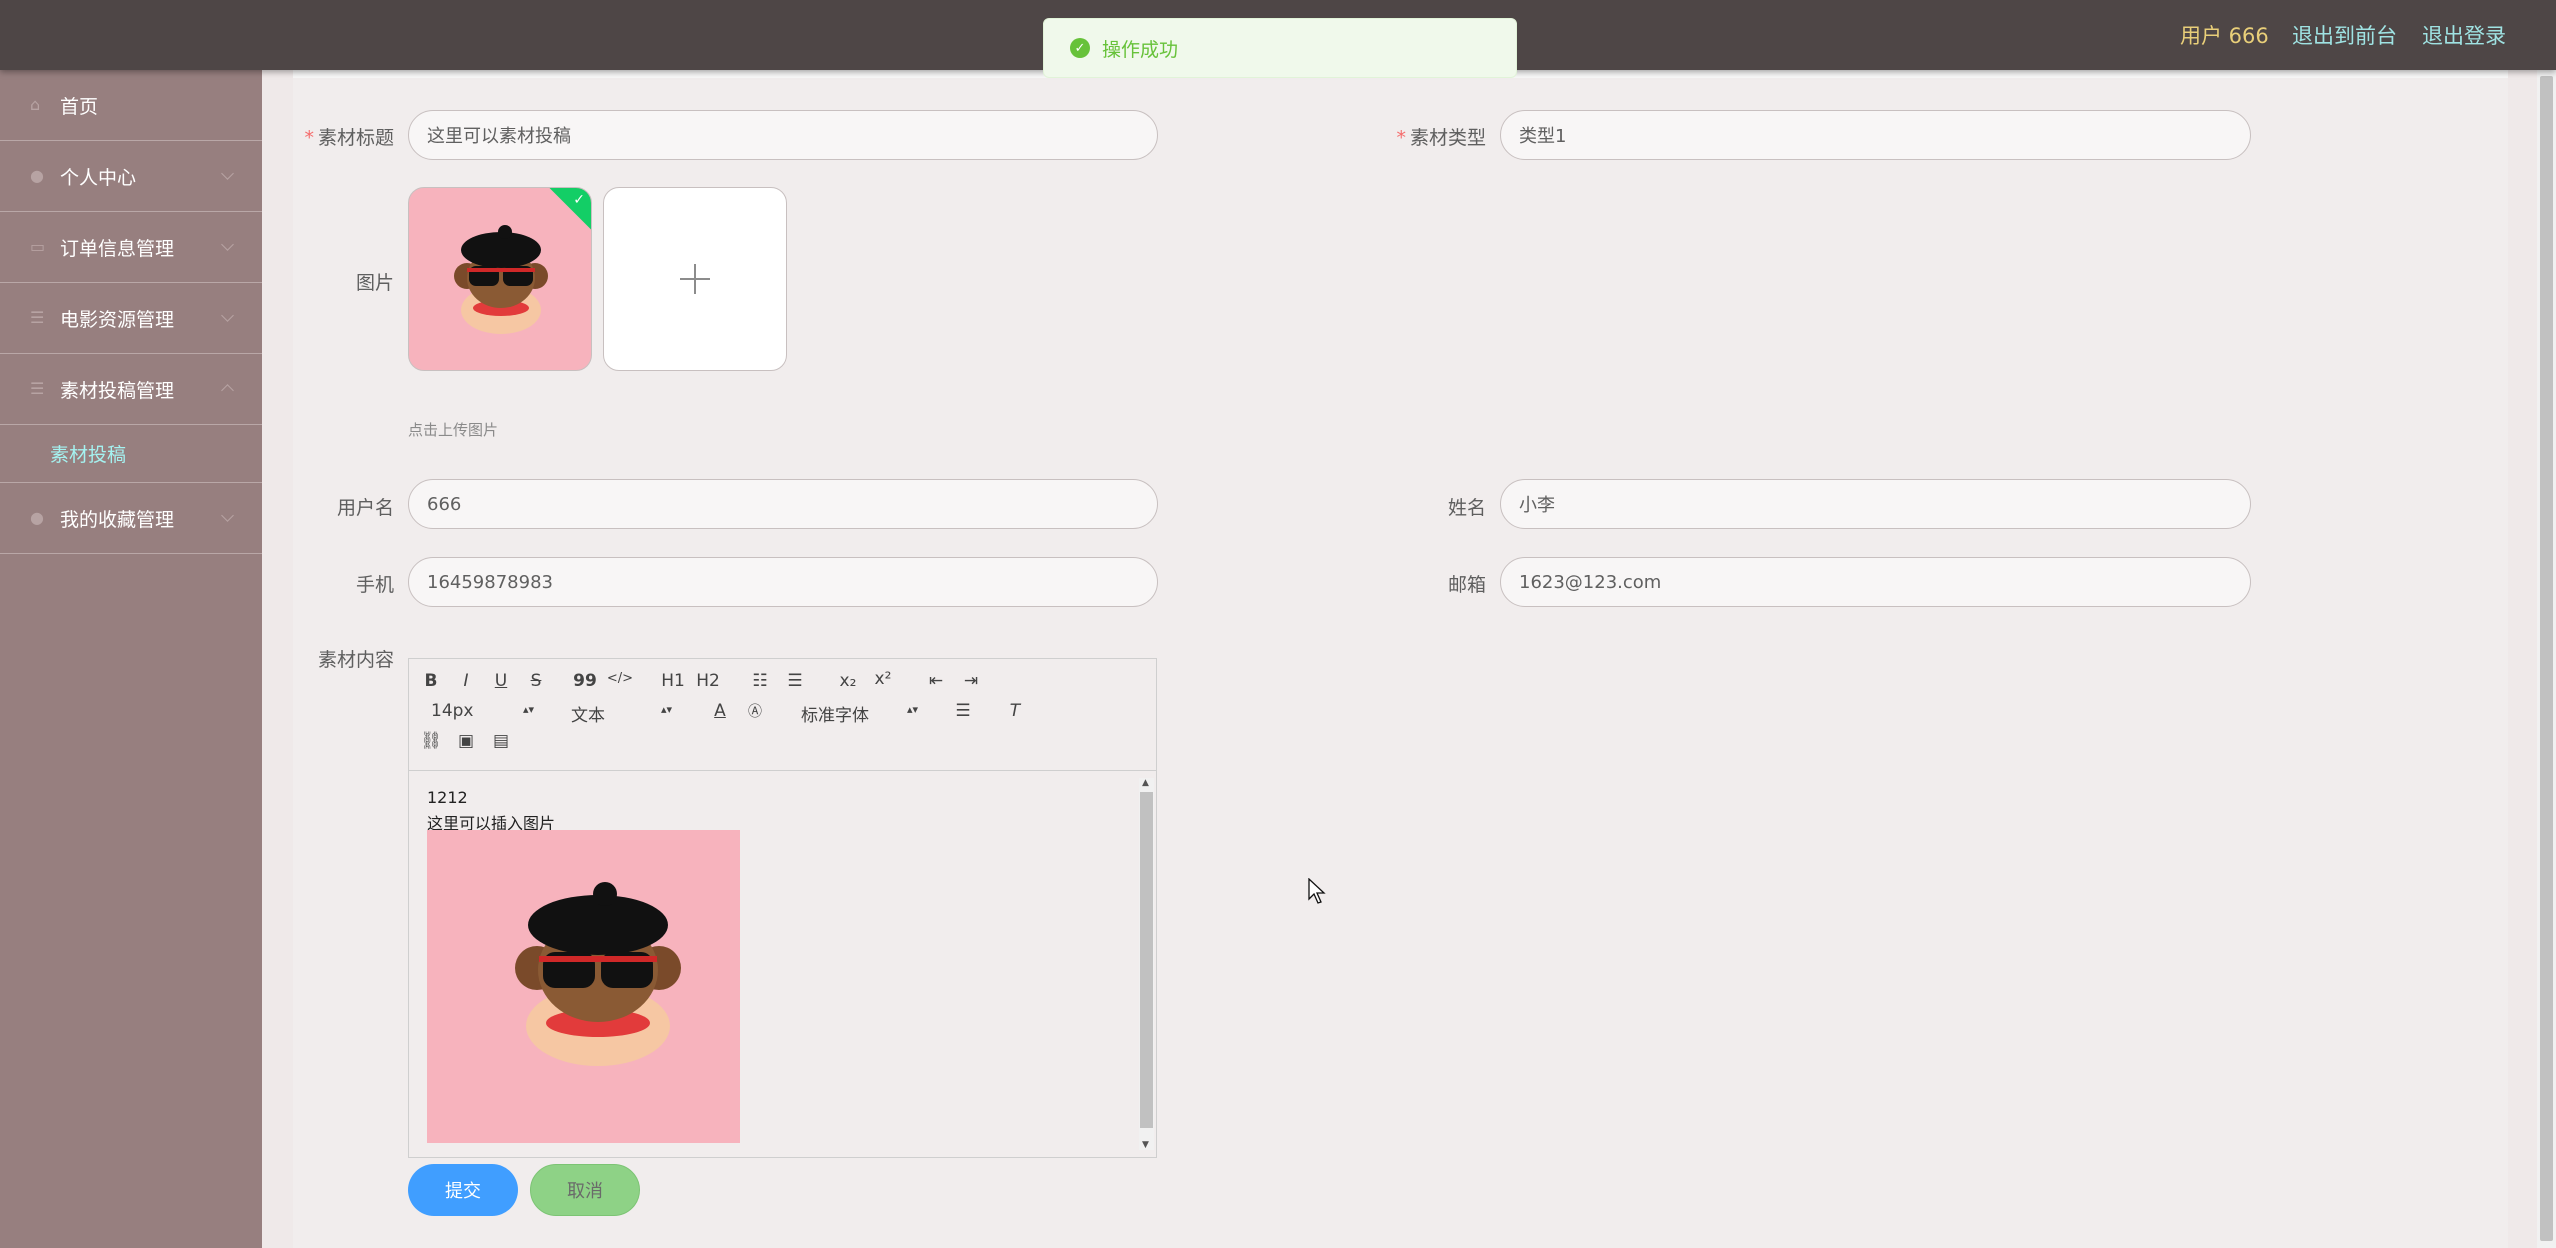  I want to click on sidebar-item-personal-center: ● 个人中心, so click(131, 176).